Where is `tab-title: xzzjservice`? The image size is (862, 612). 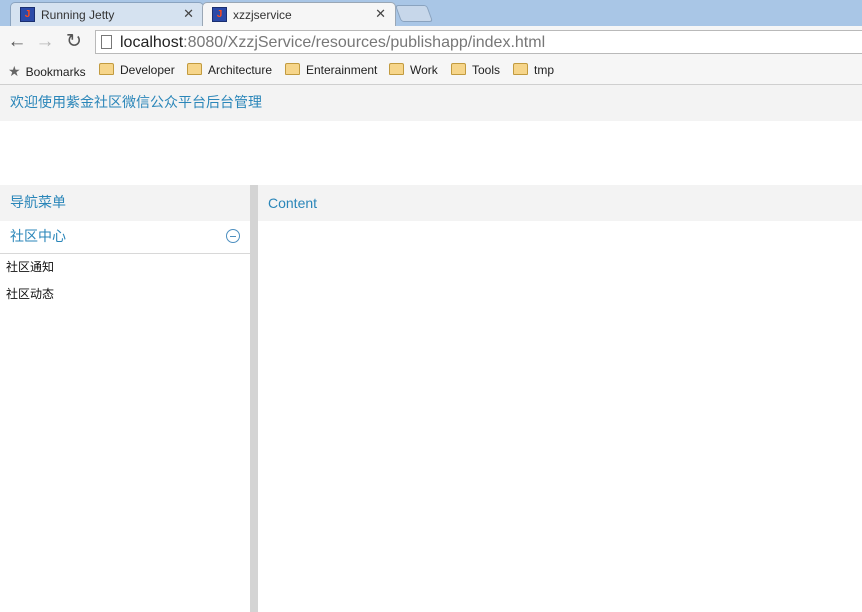
tab-title: xzzjservice is located at coordinates (262, 15).